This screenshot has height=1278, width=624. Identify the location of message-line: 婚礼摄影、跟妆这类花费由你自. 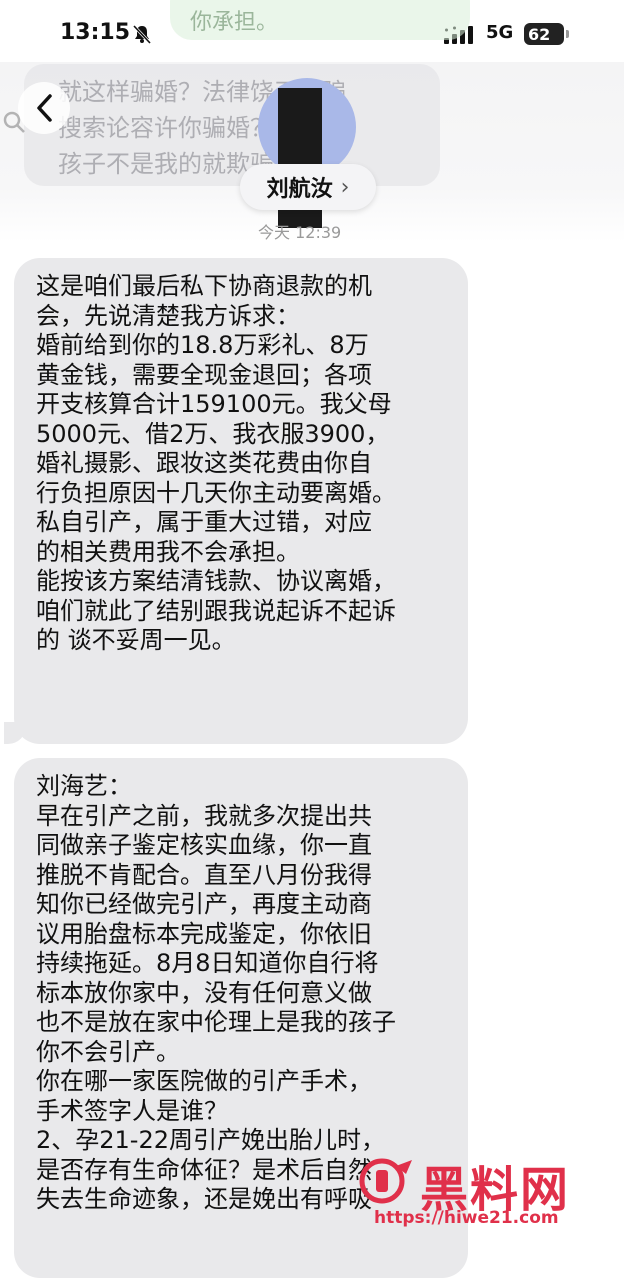
(204, 463).